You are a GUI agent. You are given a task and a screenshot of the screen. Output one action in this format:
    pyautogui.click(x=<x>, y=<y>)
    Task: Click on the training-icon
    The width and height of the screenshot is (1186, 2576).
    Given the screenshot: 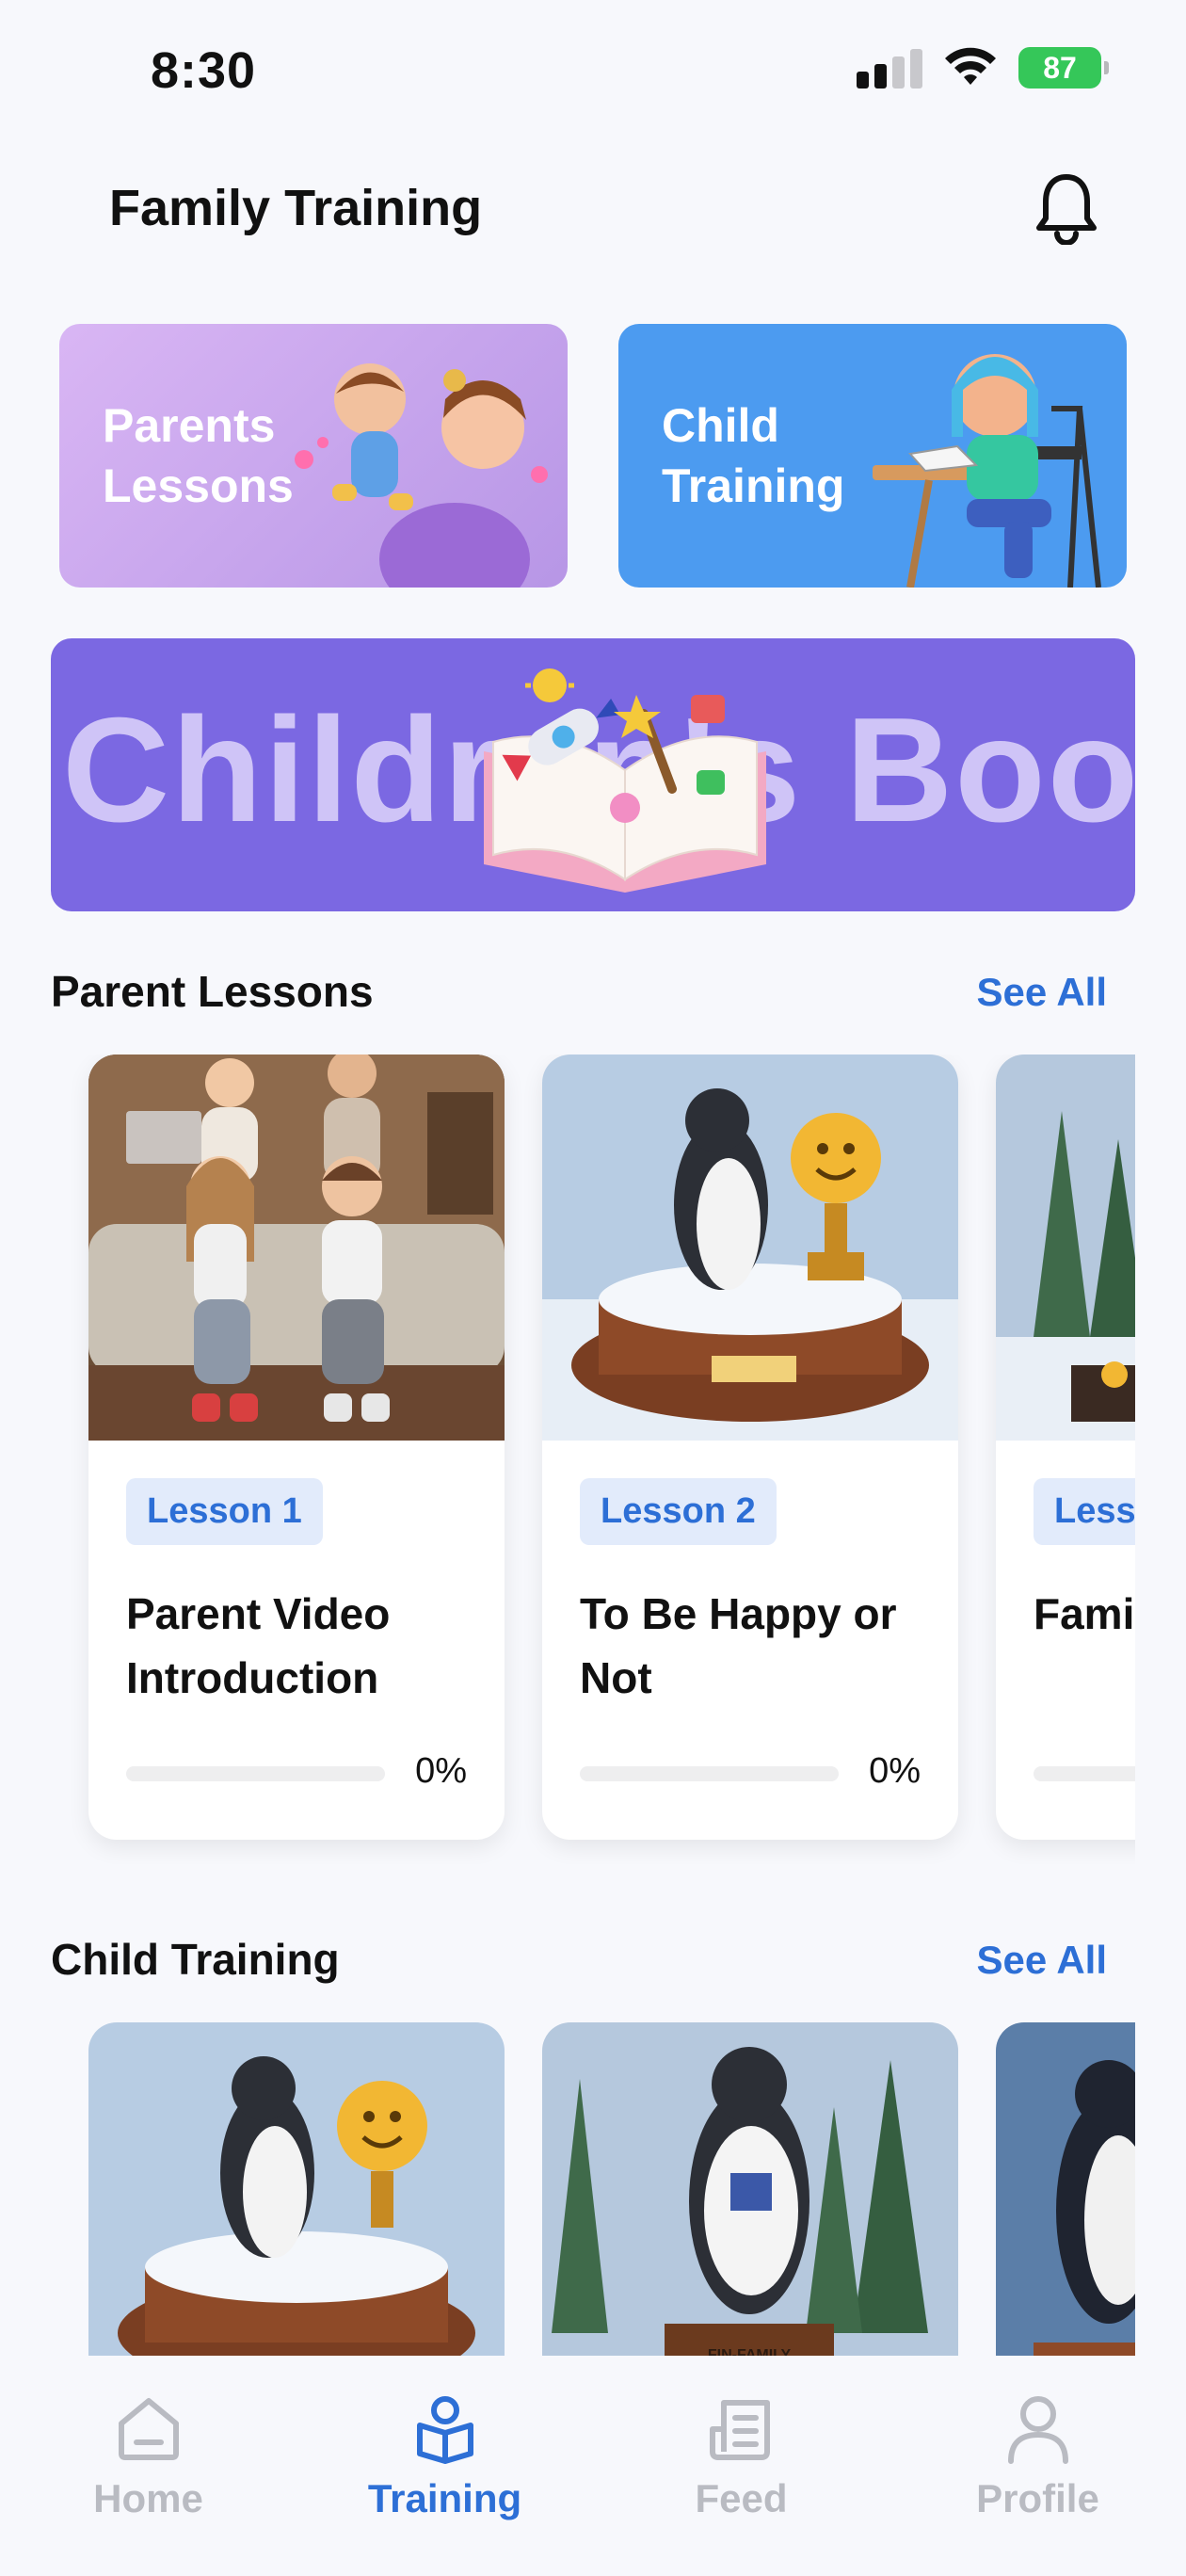 What is the action you would take?
    pyautogui.click(x=444, y=2430)
    